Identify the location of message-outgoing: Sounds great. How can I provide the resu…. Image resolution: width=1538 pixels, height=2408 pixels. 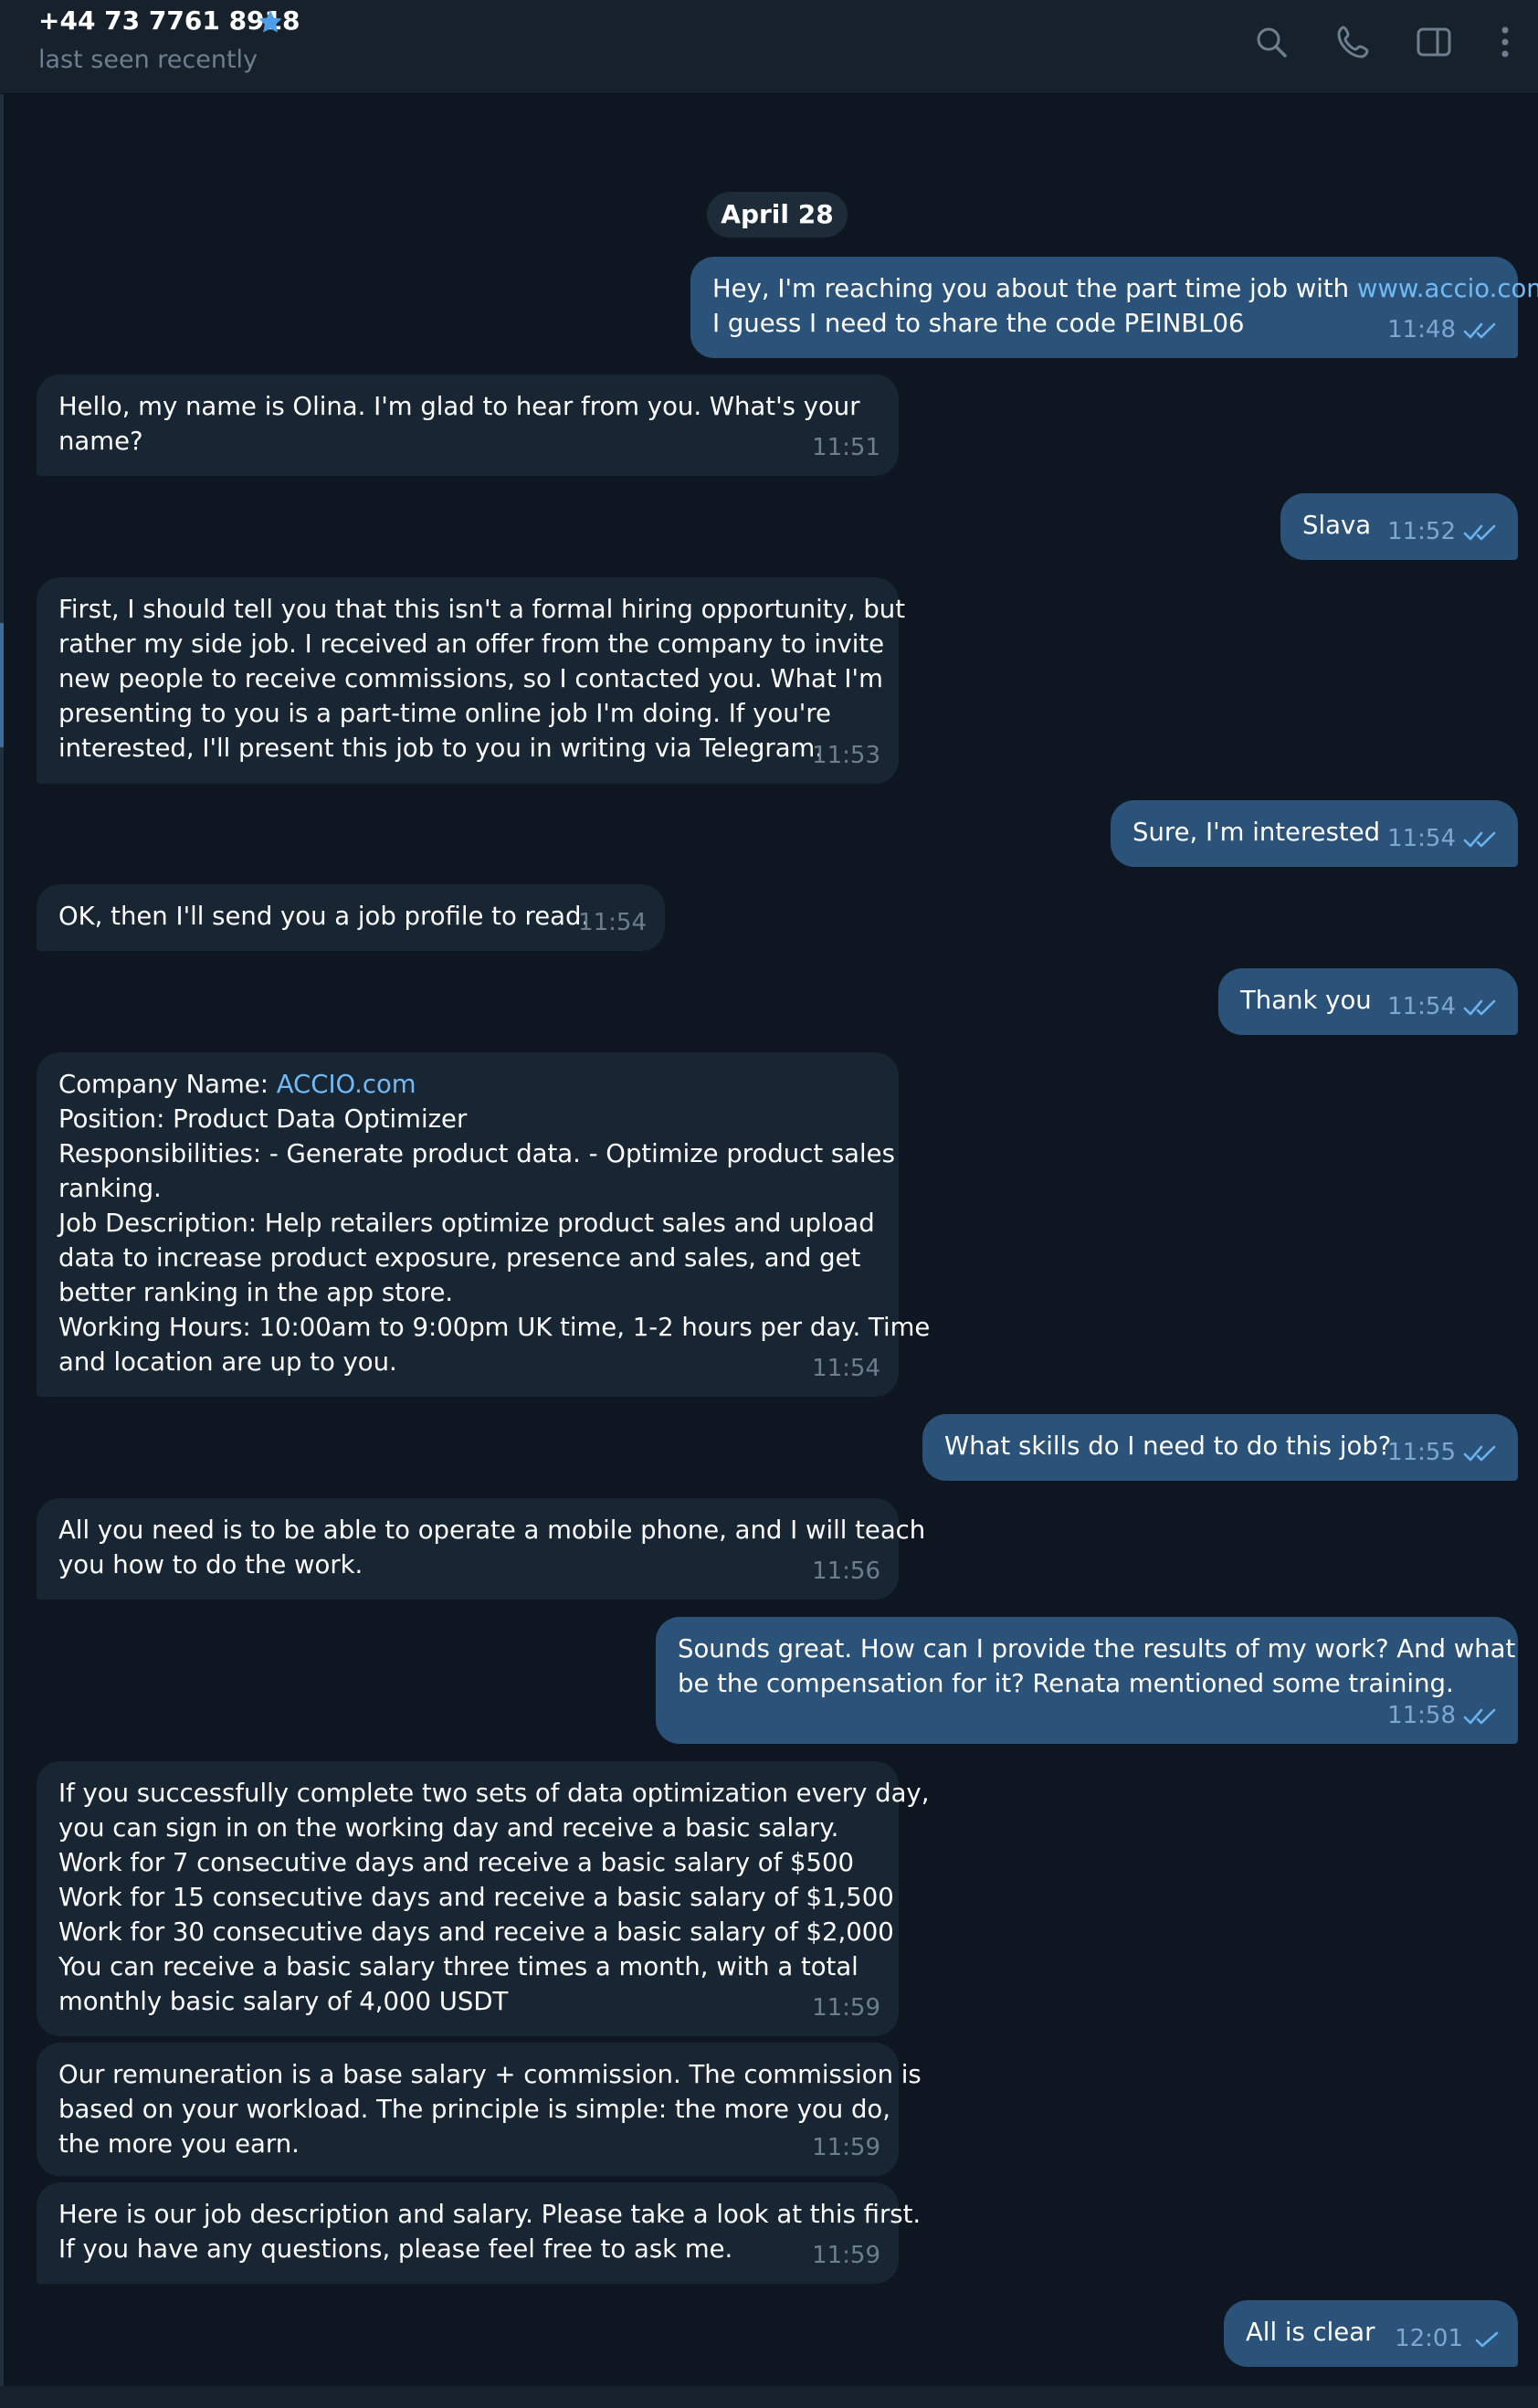
(1087, 1680).